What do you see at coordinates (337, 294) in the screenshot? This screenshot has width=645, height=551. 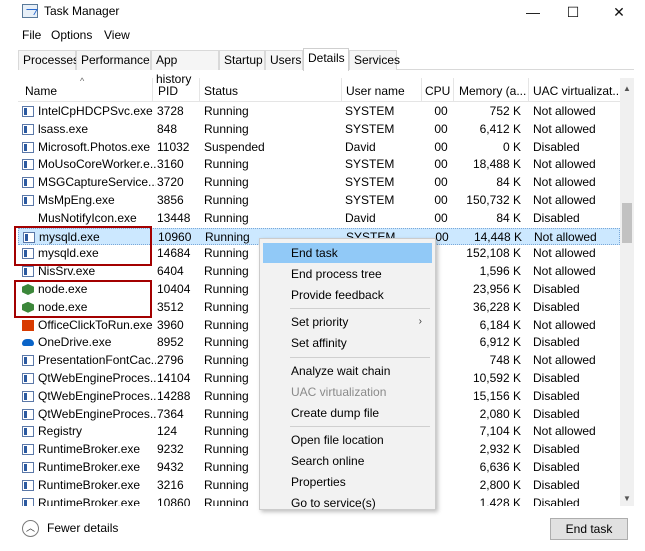 I see `menu-item-label: Provide feedback` at bounding box center [337, 294].